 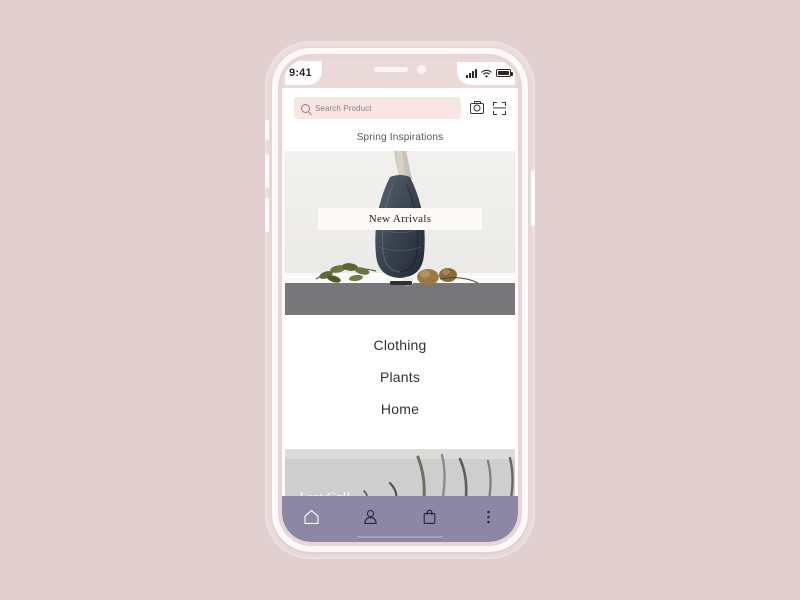 I want to click on nav-item-bag, so click(x=430, y=517).